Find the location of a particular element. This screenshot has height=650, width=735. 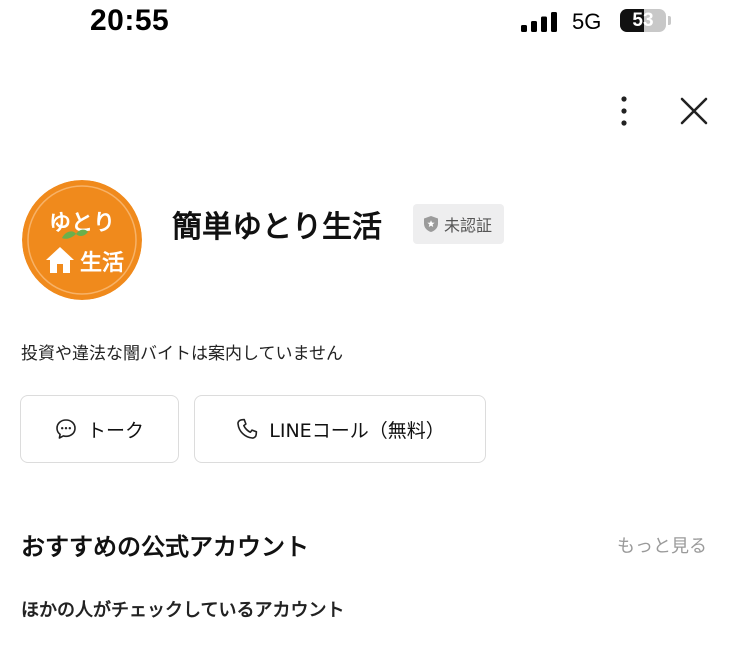

unverified-badge: 未認証 is located at coordinates (459, 224).